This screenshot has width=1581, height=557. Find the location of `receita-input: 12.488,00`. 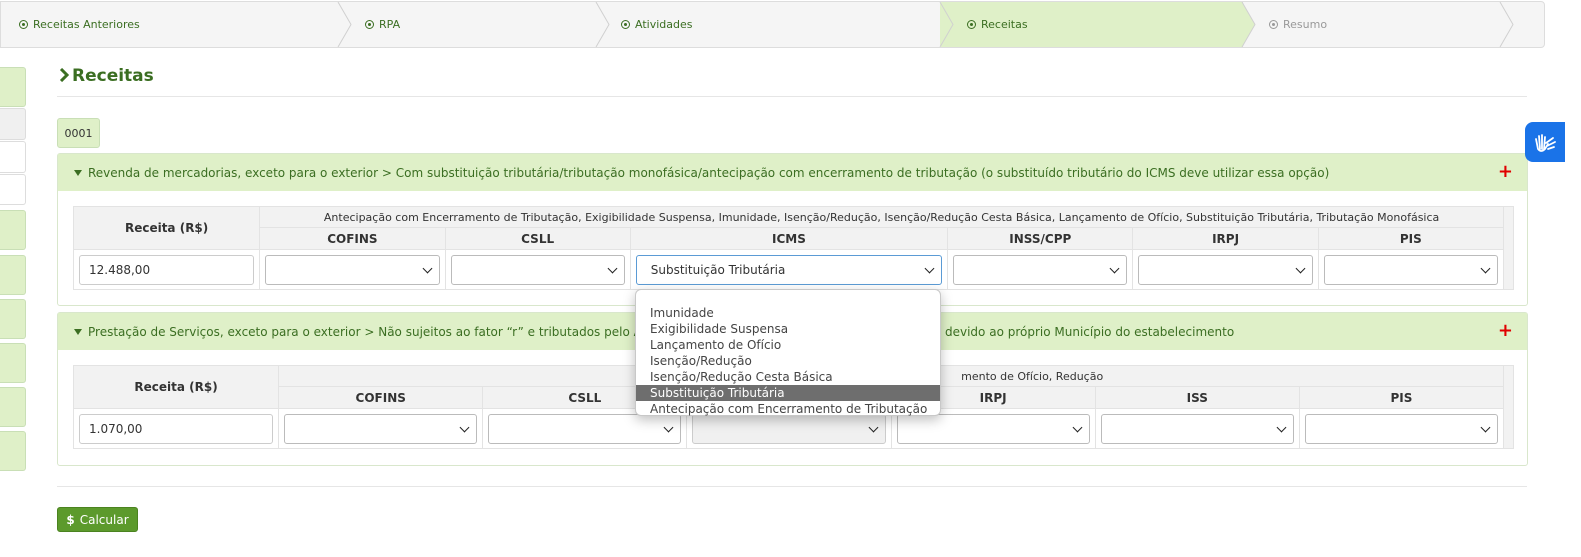

receita-input: 12.488,00 is located at coordinates (167, 269).